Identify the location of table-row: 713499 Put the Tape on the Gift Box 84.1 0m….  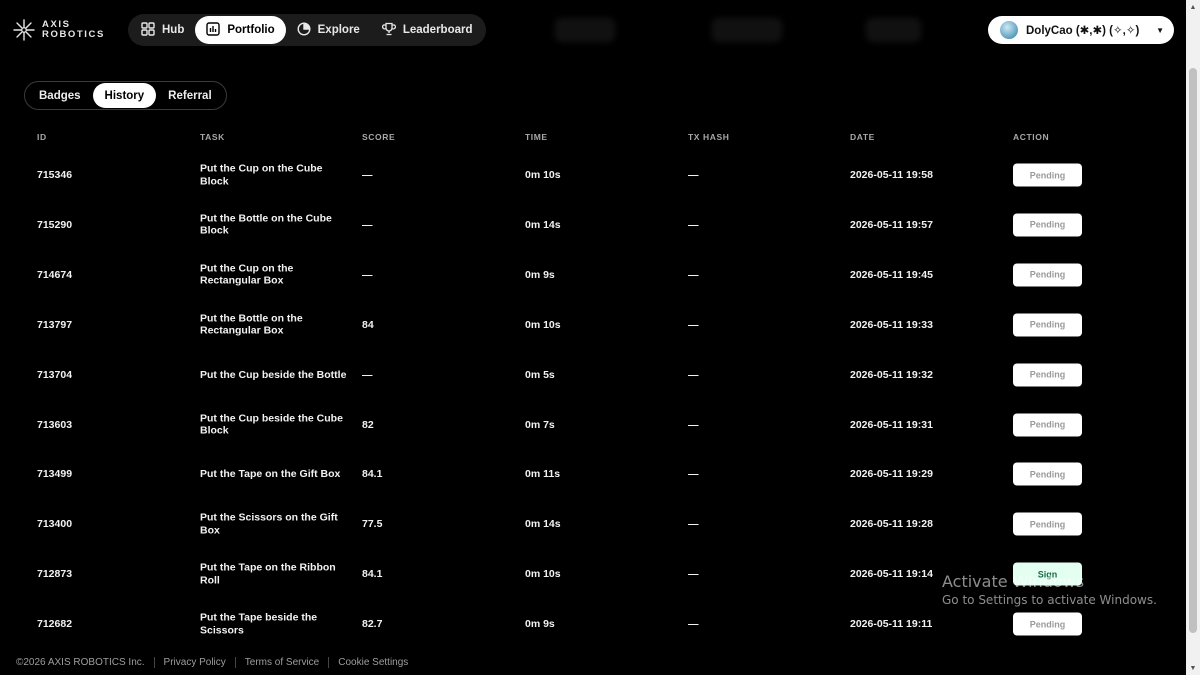
(593, 474).